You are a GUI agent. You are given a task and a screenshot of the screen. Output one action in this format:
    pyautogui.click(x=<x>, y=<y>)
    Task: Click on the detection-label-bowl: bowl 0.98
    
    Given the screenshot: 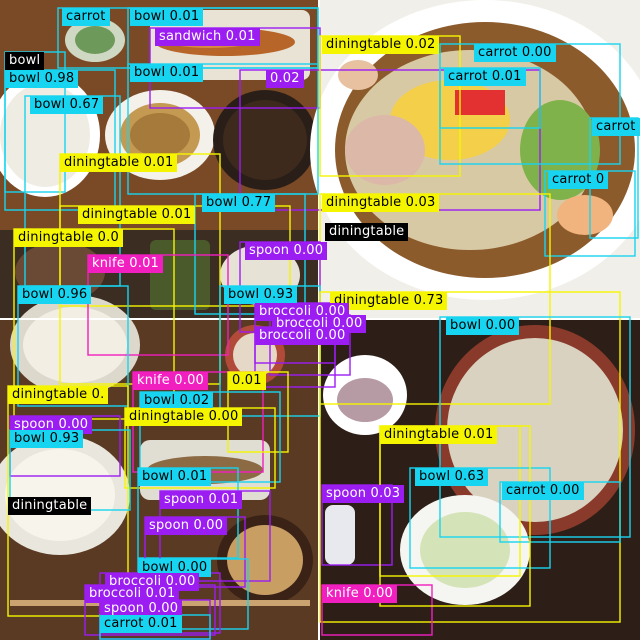 What is the action you would take?
    pyautogui.click(x=42, y=79)
    